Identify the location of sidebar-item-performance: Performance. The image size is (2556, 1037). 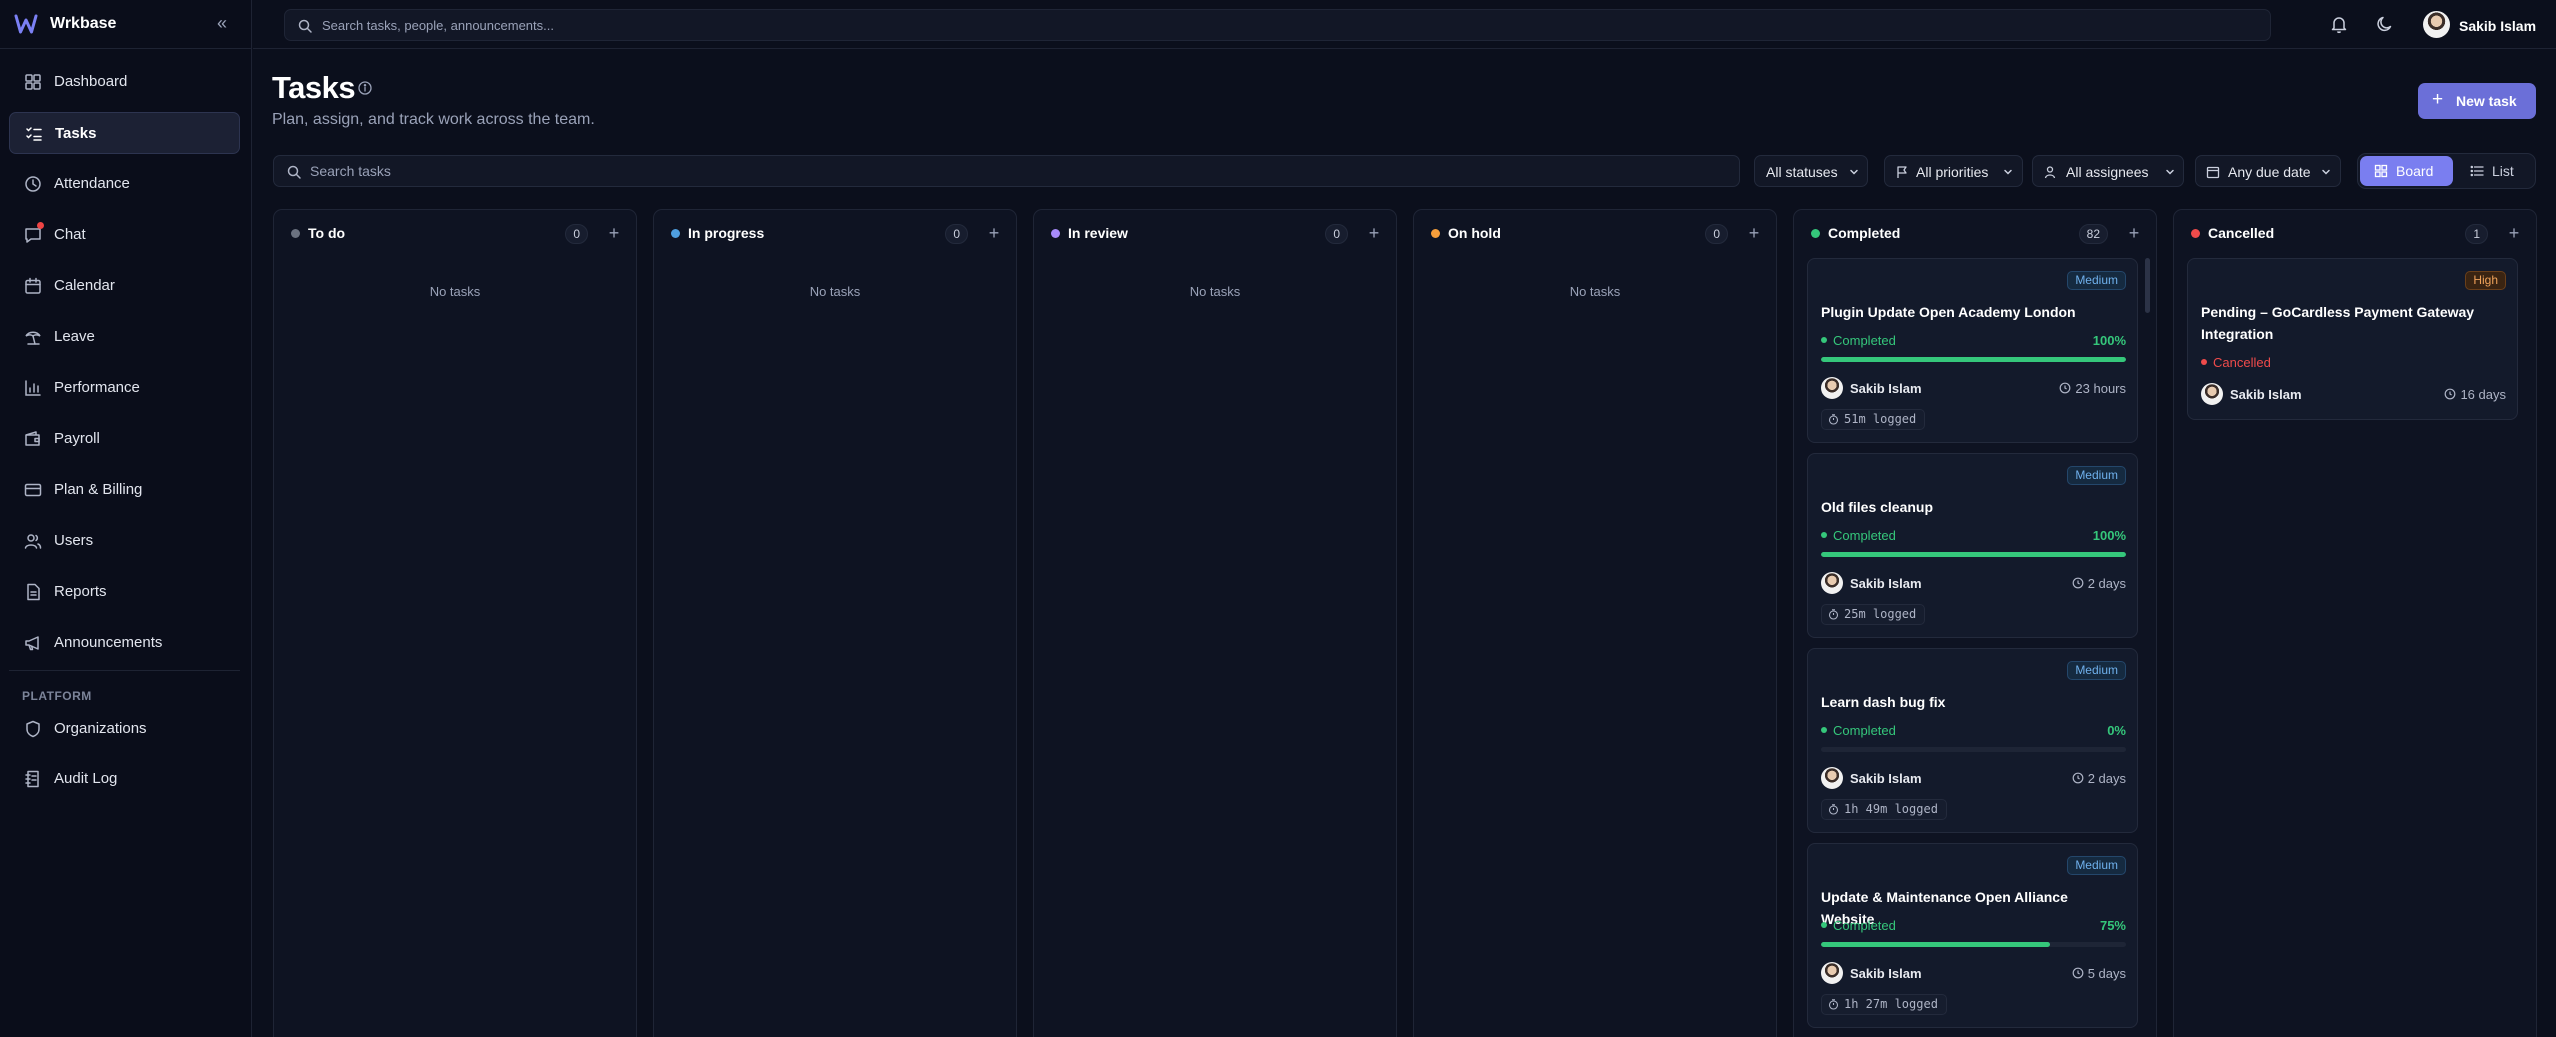
(124, 388).